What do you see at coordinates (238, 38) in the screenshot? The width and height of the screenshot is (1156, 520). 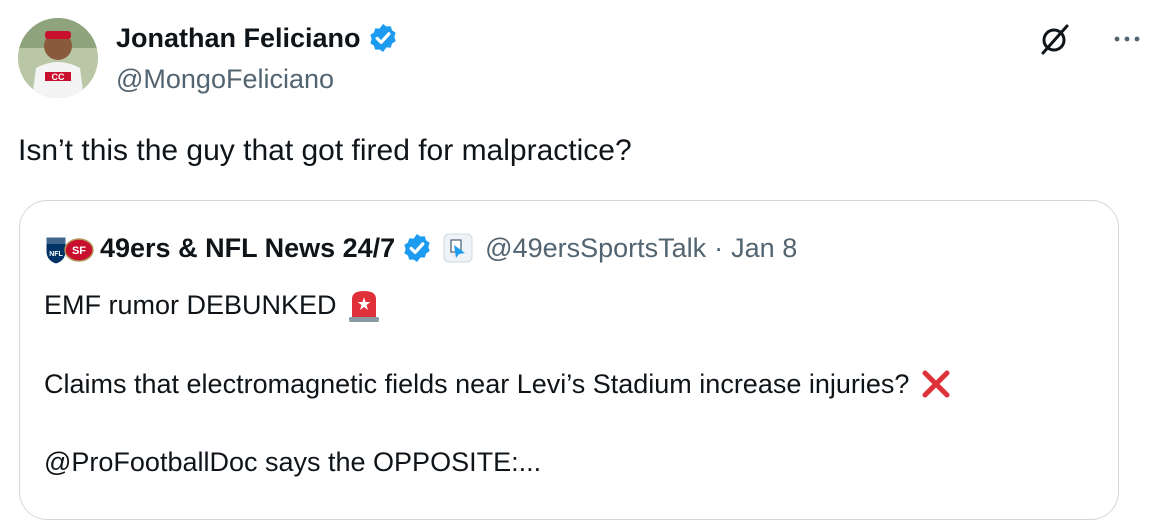 I see `author-name: Jonathan Feliciano` at bounding box center [238, 38].